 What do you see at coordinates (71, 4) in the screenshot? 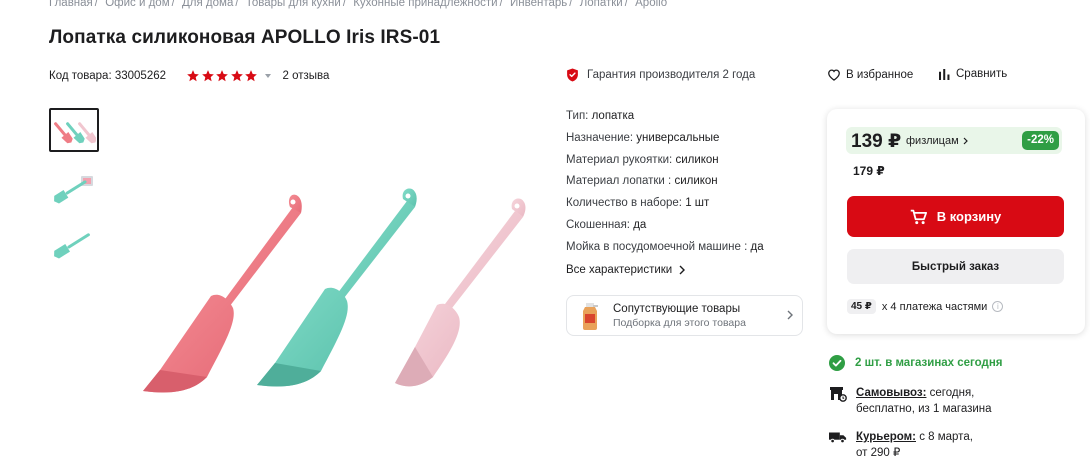
I see `breadcrumb-item: Главная` at bounding box center [71, 4].